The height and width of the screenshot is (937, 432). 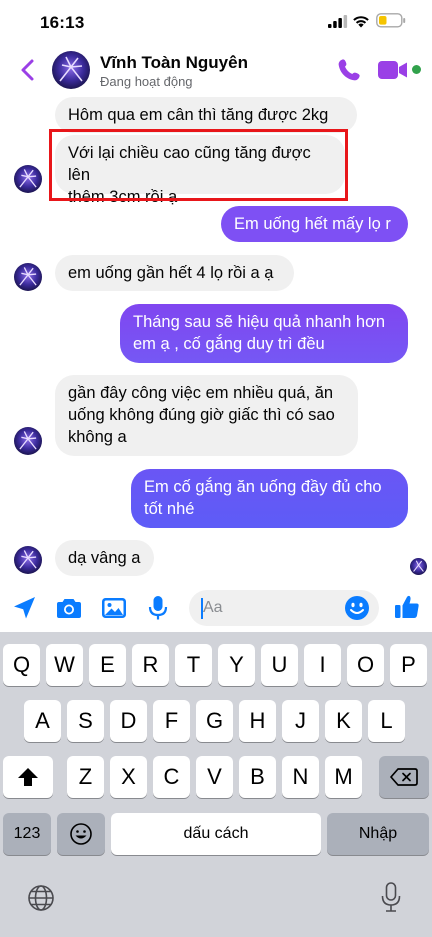 I want to click on key-u: U, so click(x=279, y=665).